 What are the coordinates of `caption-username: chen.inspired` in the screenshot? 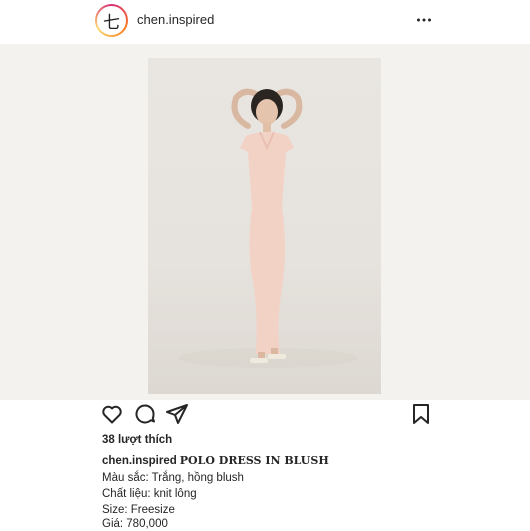 It's located at (139, 461).